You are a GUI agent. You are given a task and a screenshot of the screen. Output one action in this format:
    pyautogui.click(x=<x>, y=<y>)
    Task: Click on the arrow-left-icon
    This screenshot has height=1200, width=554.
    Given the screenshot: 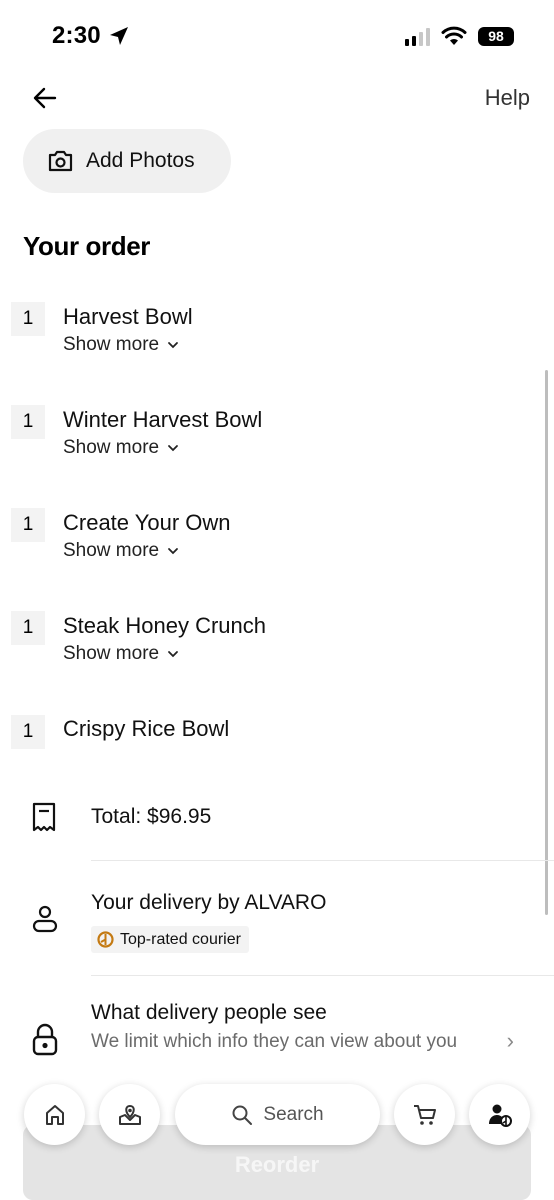 What is the action you would take?
    pyautogui.click(x=45, y=98)
    